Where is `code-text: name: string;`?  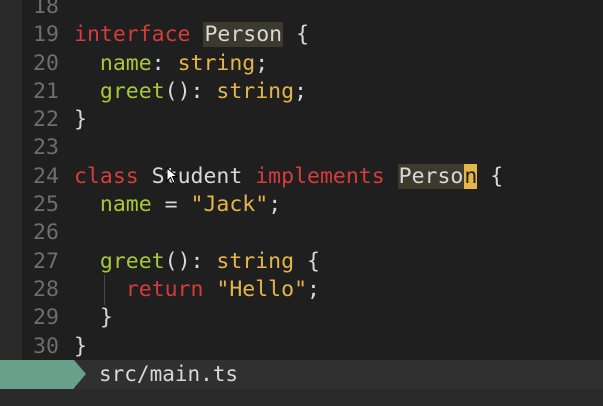 code-text: name: string; is located at coordinates (171, 64).